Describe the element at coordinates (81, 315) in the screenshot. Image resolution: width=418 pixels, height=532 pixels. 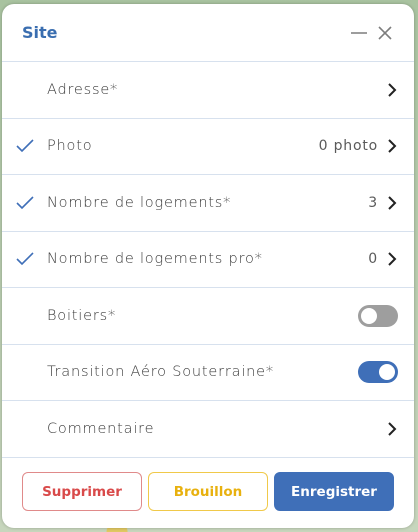
I see `row-label: Boitiers*` at that location.